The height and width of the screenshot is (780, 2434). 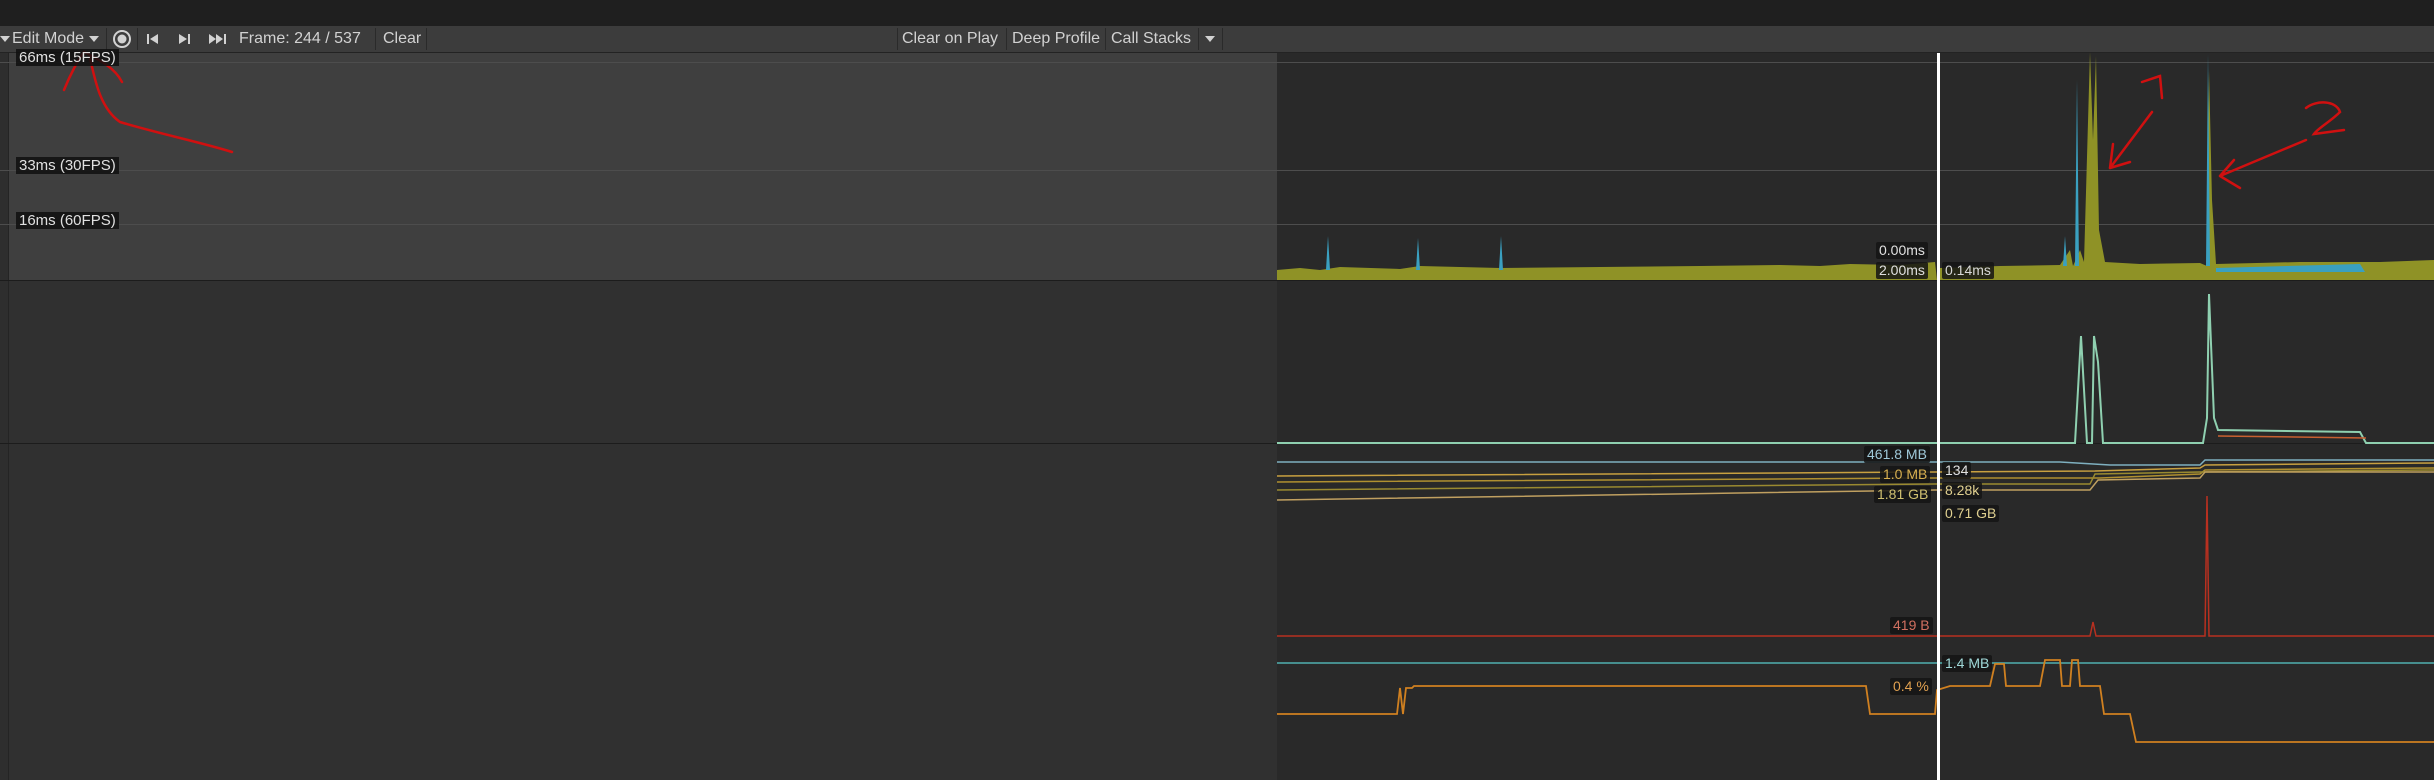 I want to click on audio-line, so click(x=1855, y=566).